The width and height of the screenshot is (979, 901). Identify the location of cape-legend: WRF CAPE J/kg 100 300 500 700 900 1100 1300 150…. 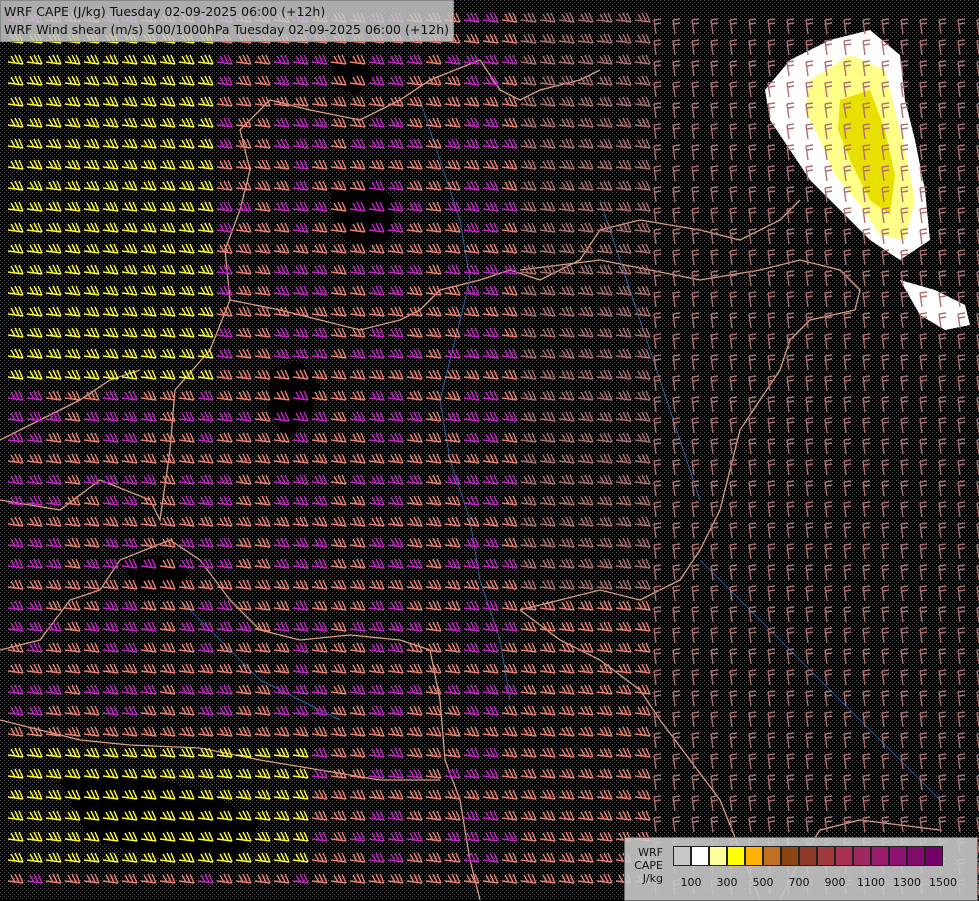
(801, 869).